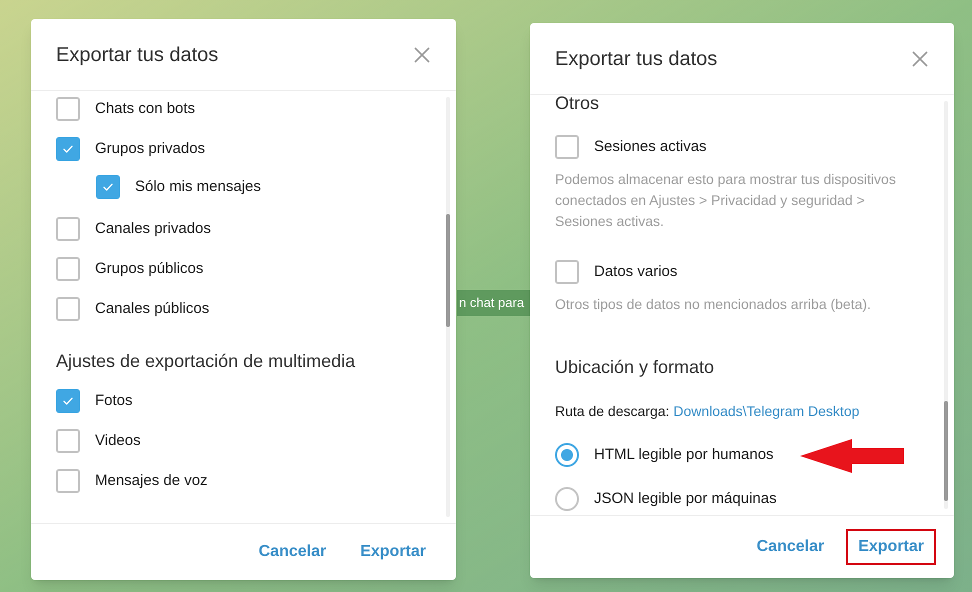 The height and width of the screenshot is (592, 972). Describe the element at coordinates (635, 367) in the screenshot. I see `section-heading: Ubicación y formato` at that location.